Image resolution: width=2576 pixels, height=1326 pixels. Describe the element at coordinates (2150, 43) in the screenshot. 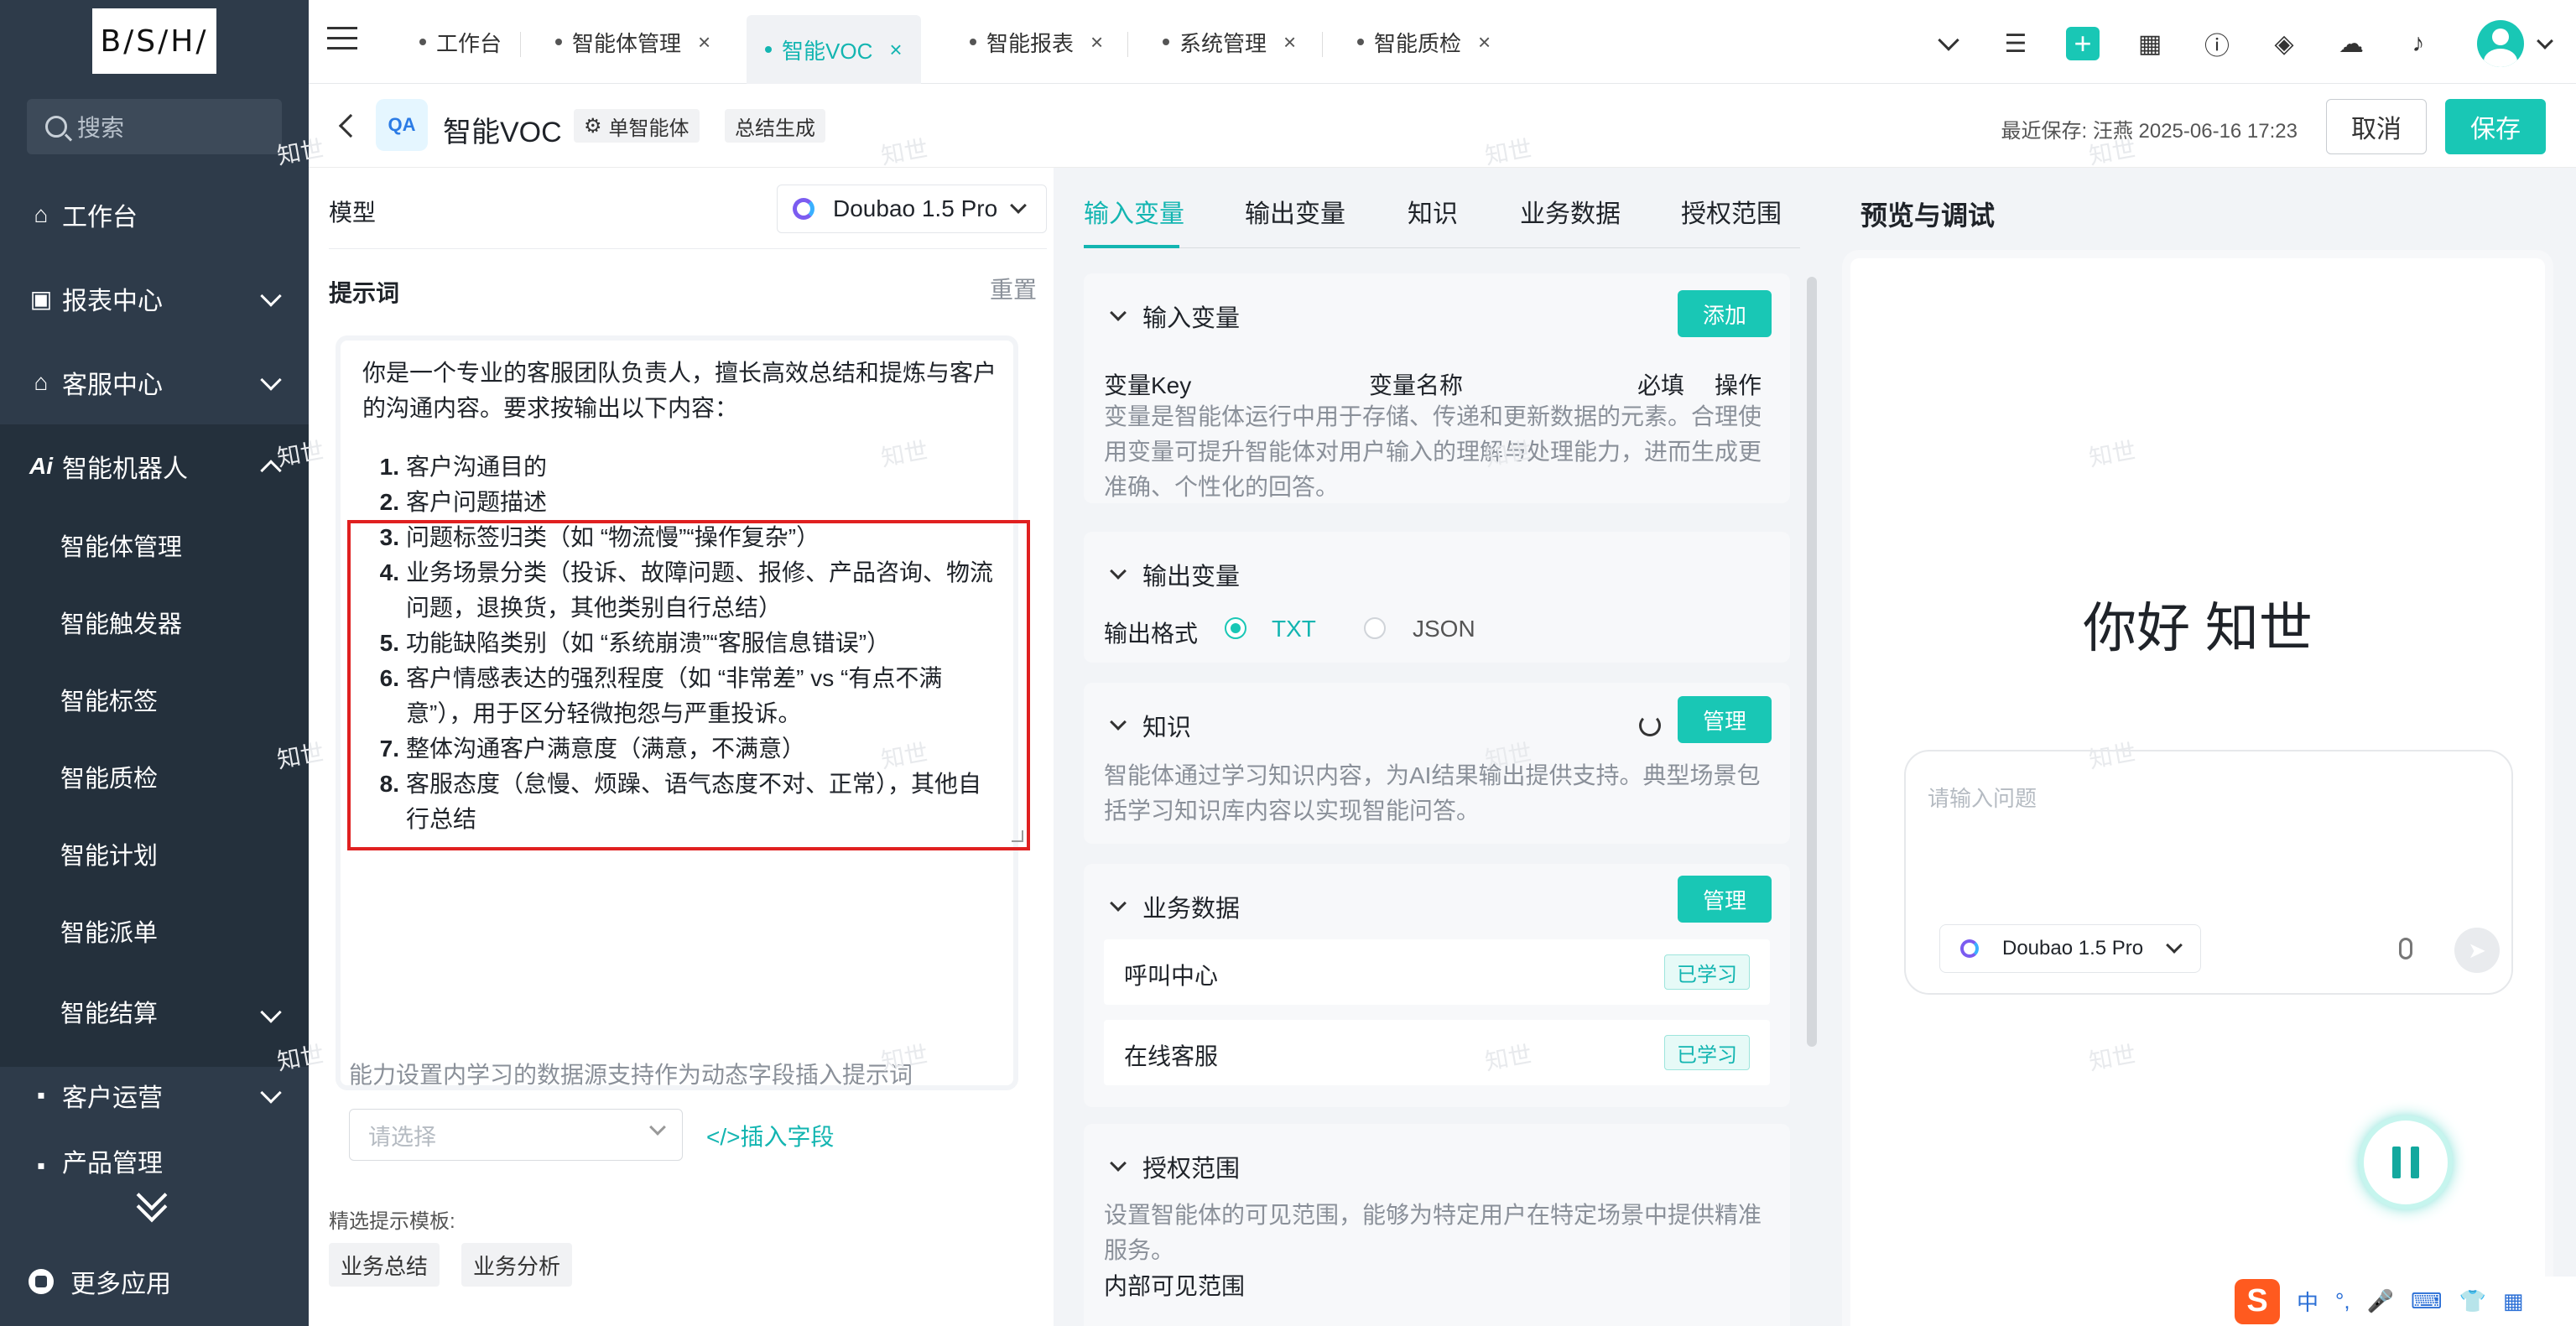

I see `calendar-icon: ▦` at that location.